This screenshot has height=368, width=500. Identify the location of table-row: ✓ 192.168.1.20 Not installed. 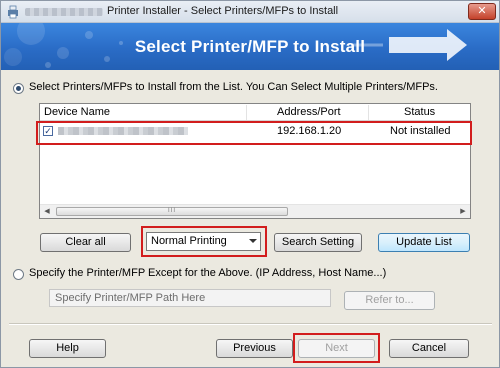
(255, 130).